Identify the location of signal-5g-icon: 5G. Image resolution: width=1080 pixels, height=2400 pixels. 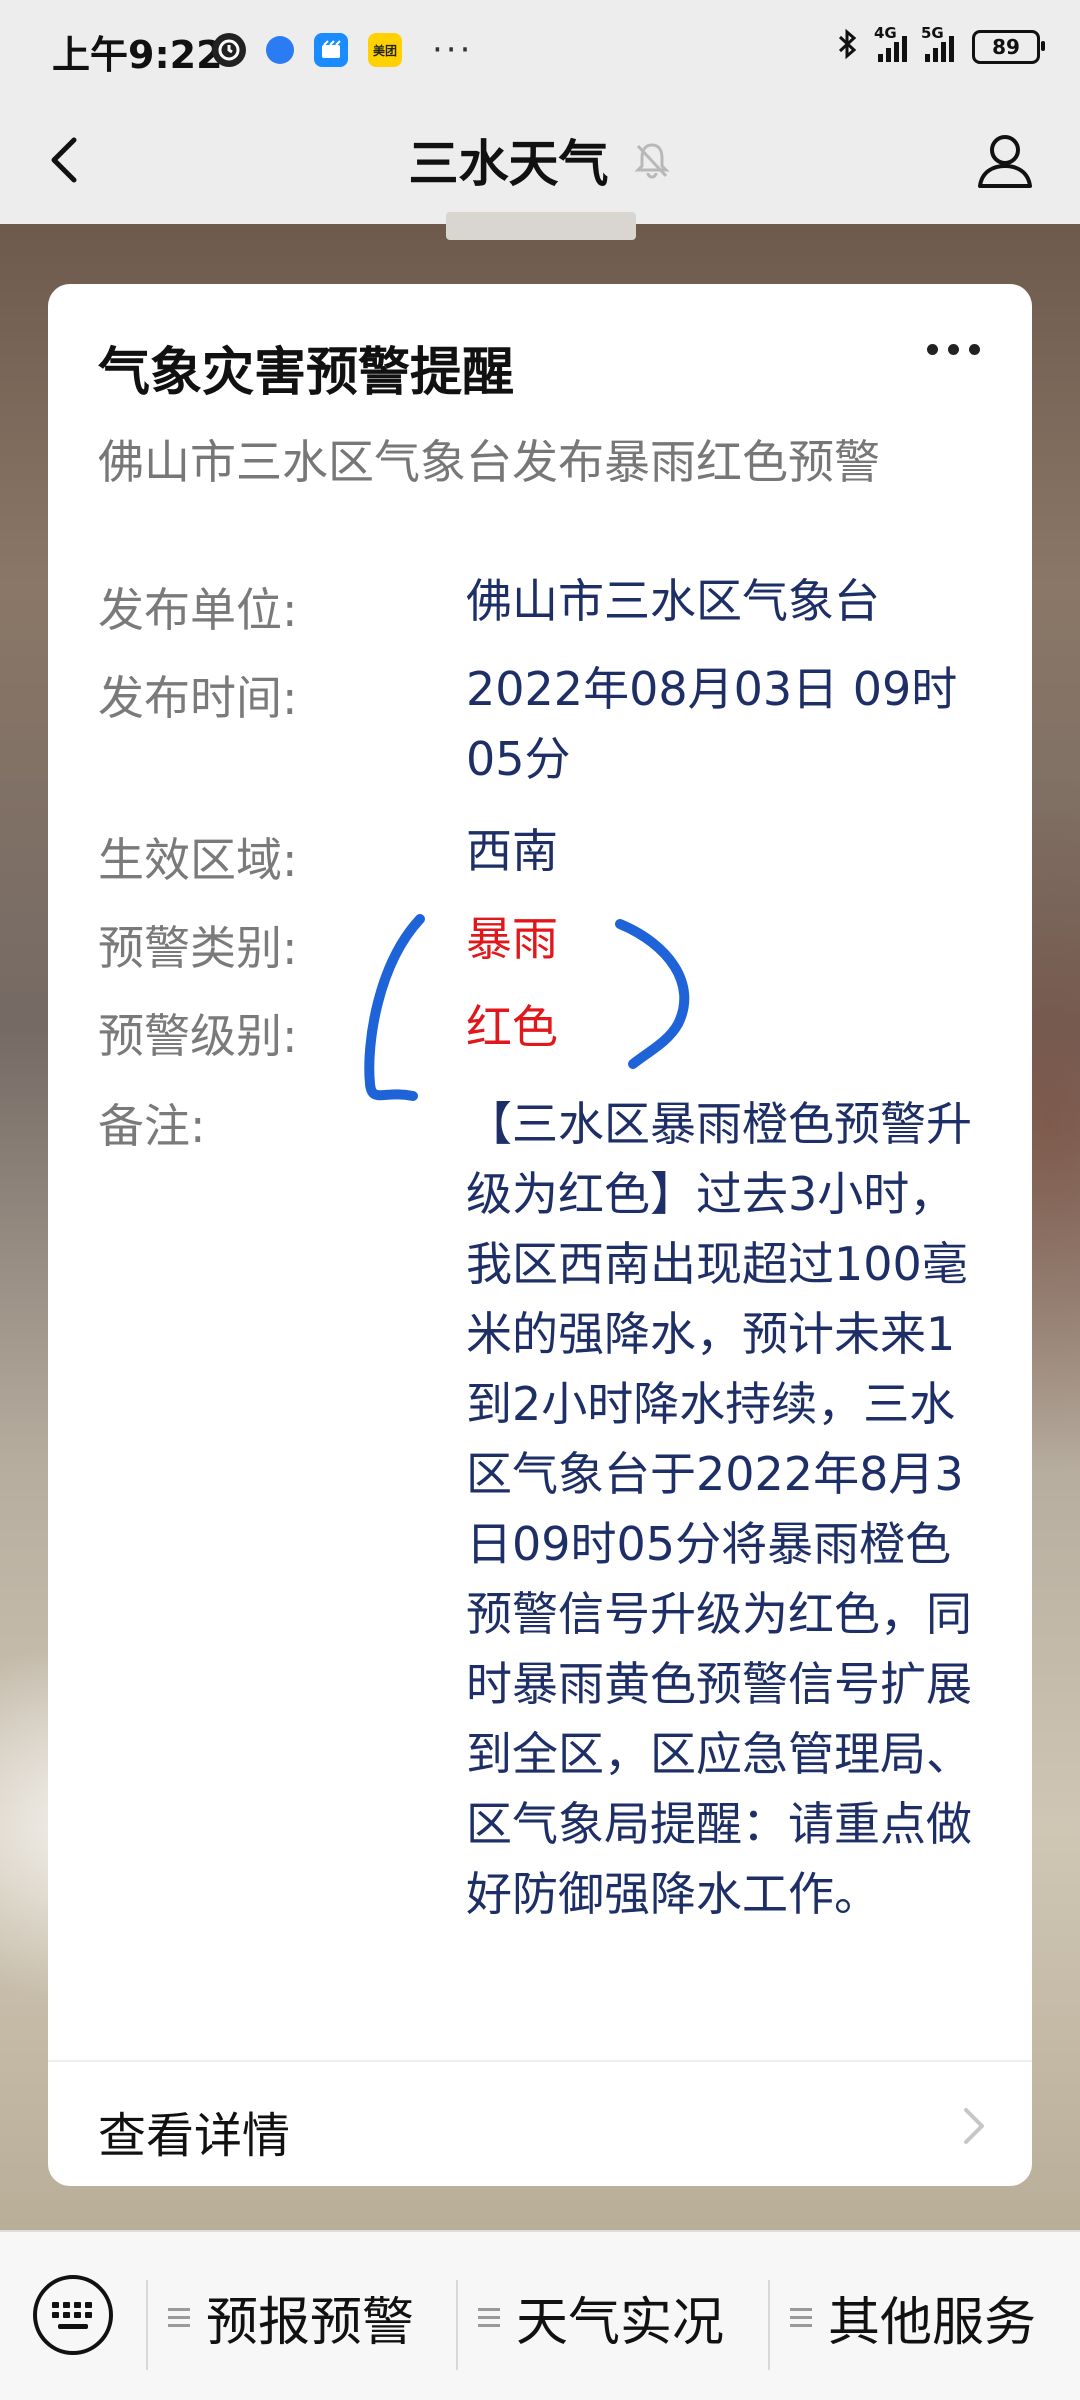
(937, 43).